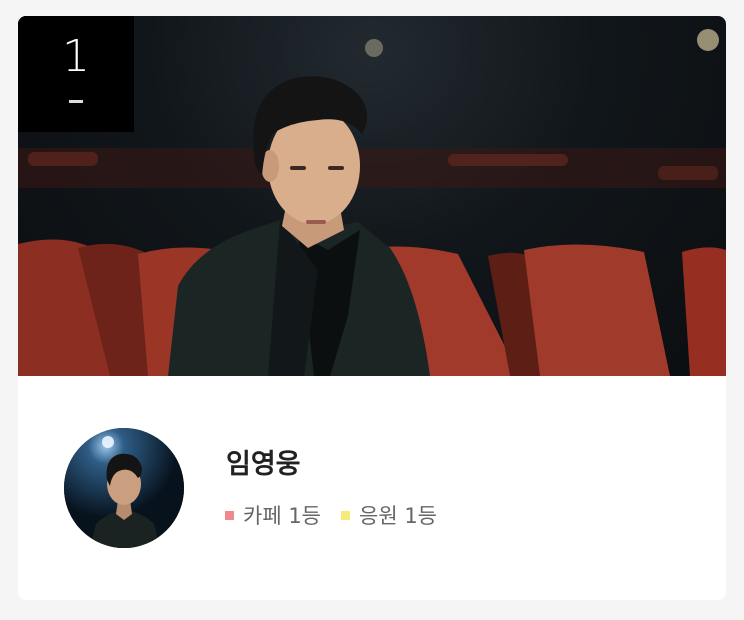  Describe the element at coordinates (398, 516) in the screenshot. I see `stat-support-label: 응원 1등` at that location.